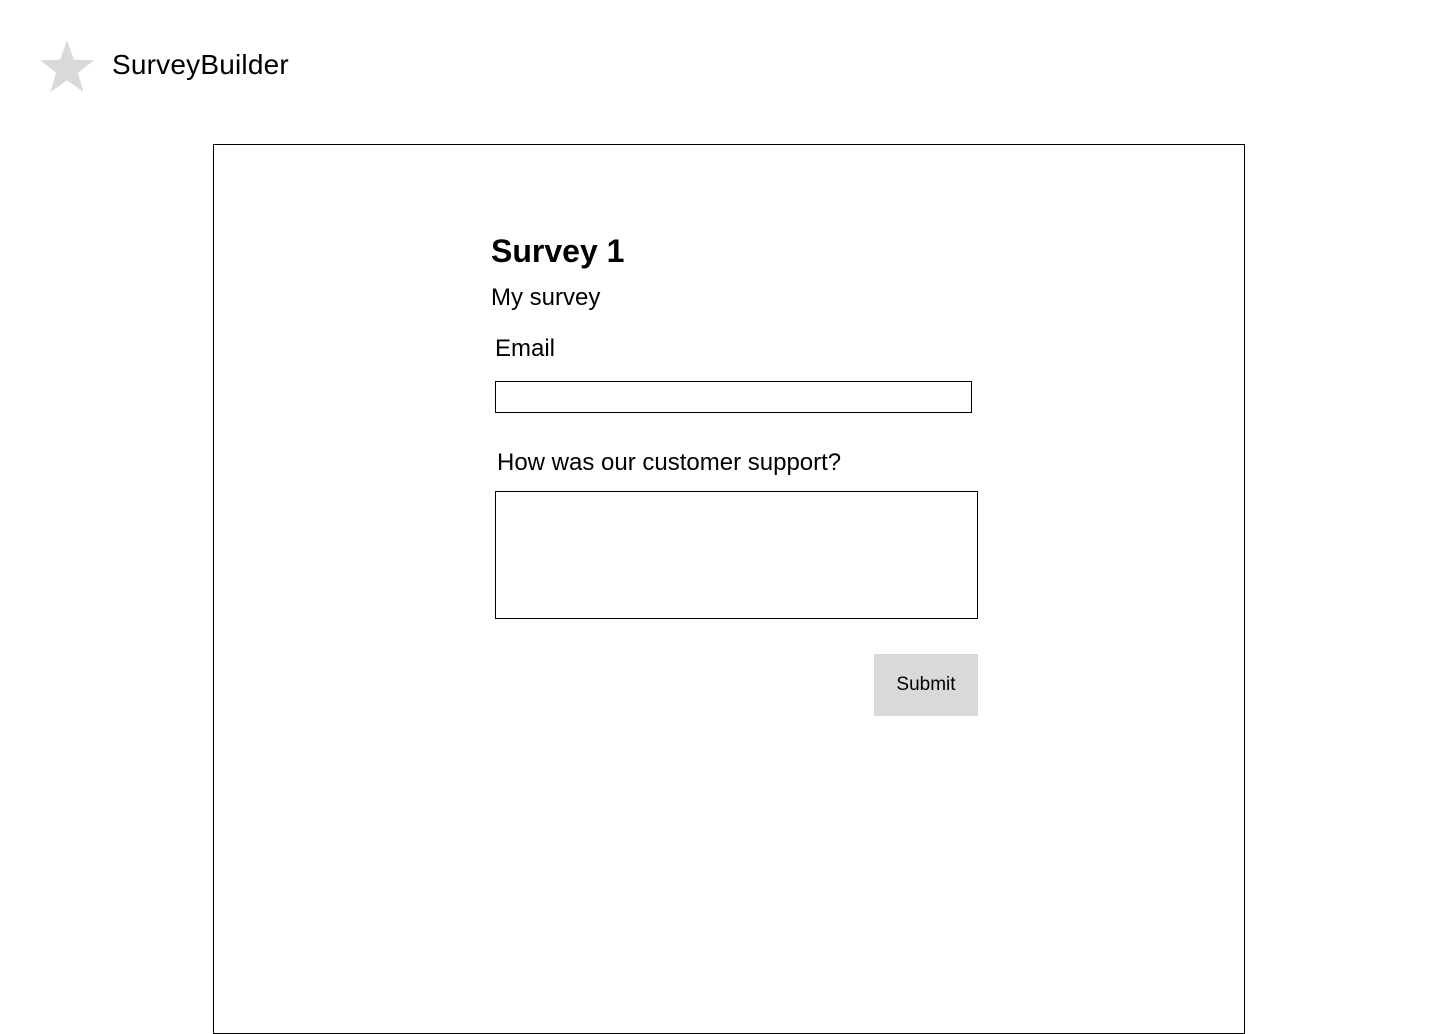 This screenshot has height=1034, width=1440. I want to click on email-label: Email, so click(525, 348).